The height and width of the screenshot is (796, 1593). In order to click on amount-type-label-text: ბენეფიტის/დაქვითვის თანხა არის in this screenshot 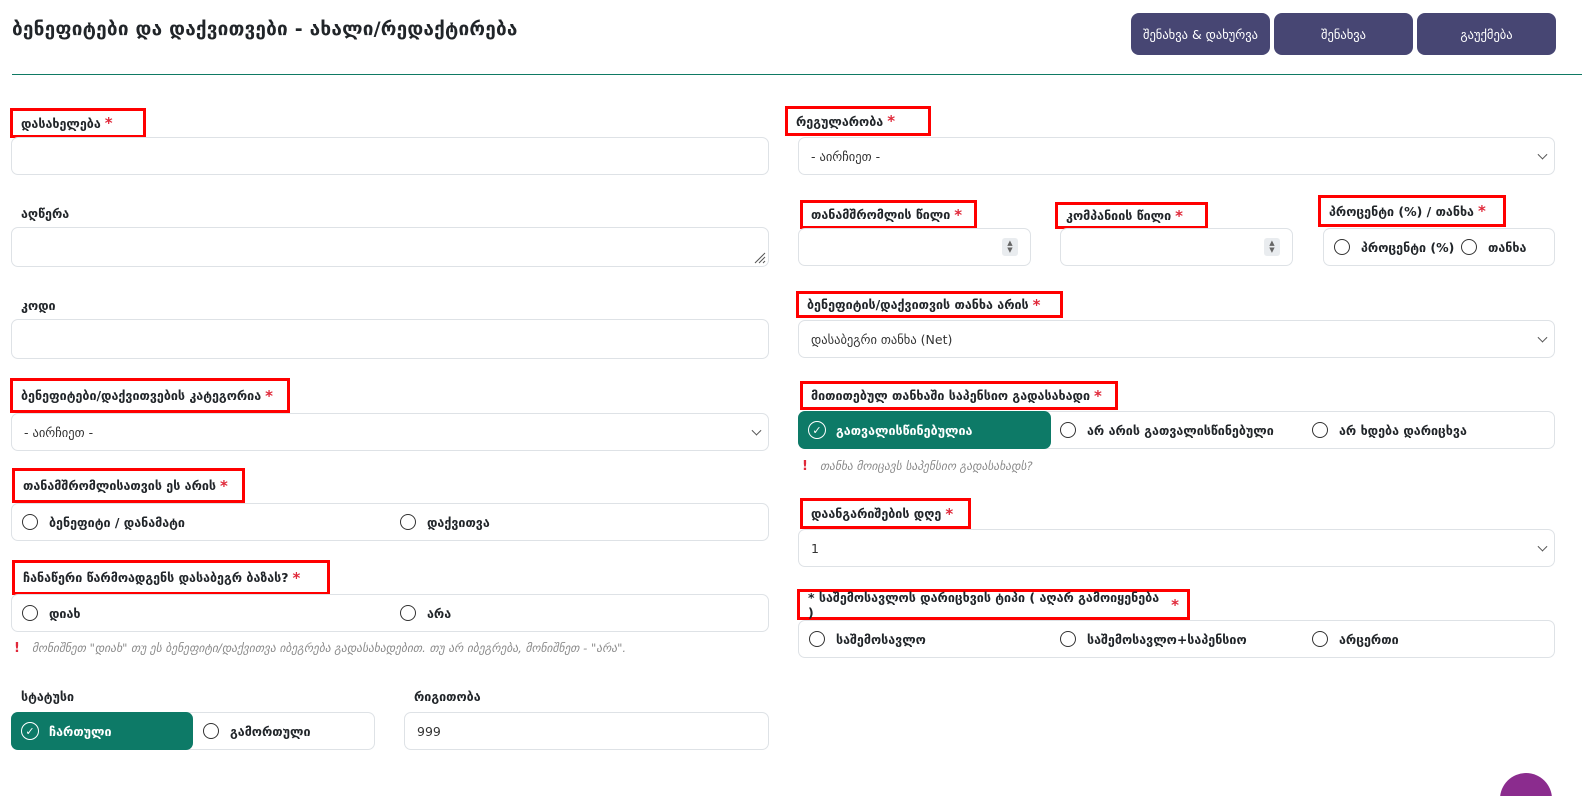, I will do `click(918, 304)`.